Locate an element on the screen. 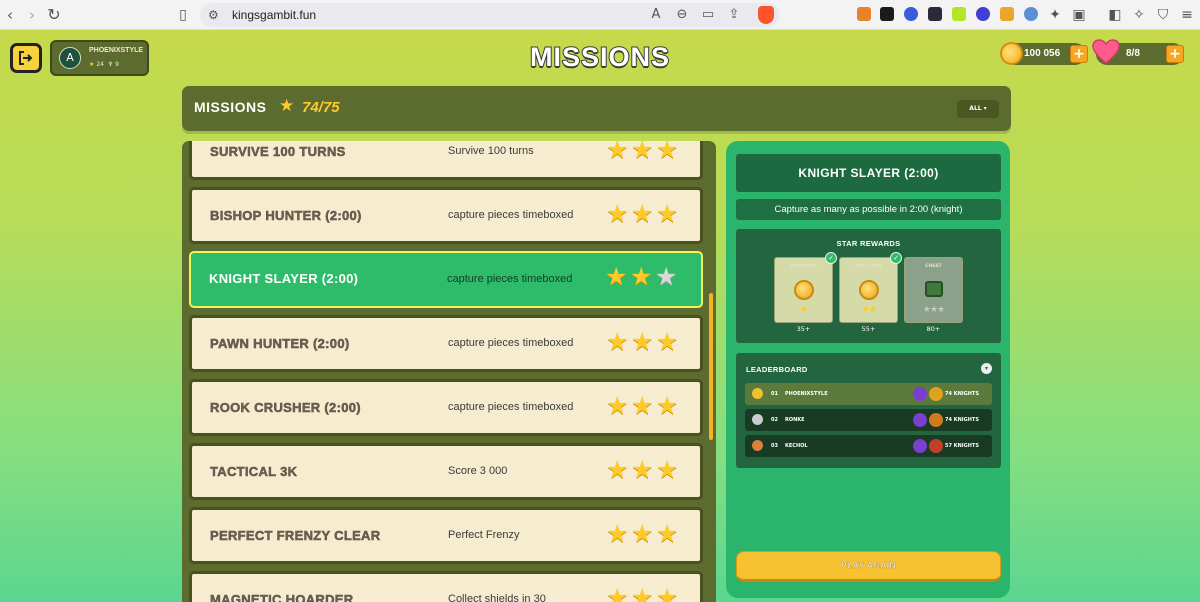 The width and height of the screenshot is (1200, 602). reward-threshold: 35+ is located at coordinates (803, 329).